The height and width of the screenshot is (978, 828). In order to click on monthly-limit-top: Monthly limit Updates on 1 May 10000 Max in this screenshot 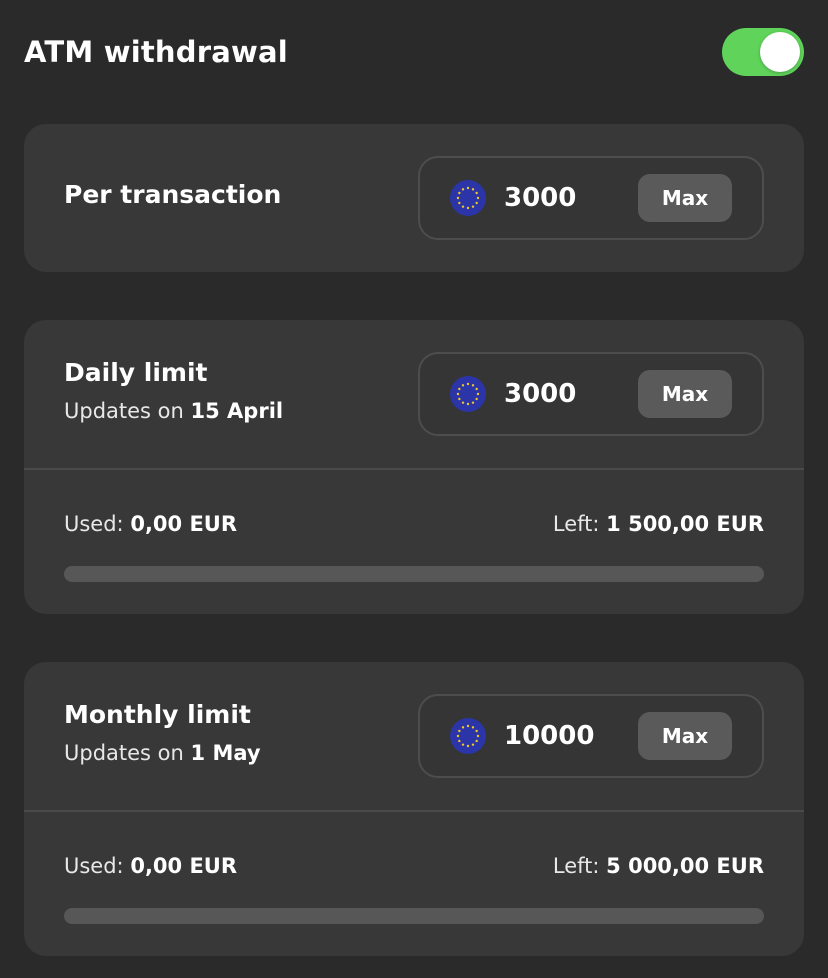, I will do `click(414, 736)`.